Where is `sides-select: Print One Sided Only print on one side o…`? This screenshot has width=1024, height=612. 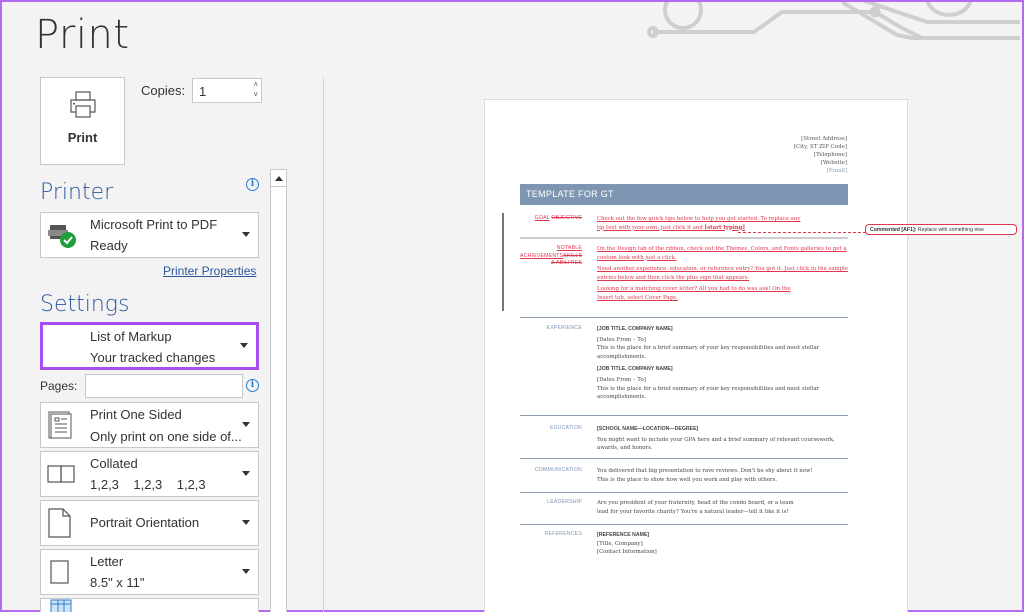 sides-select: Print One Sided Only print on one side o… is located at coordinates (149, 425).